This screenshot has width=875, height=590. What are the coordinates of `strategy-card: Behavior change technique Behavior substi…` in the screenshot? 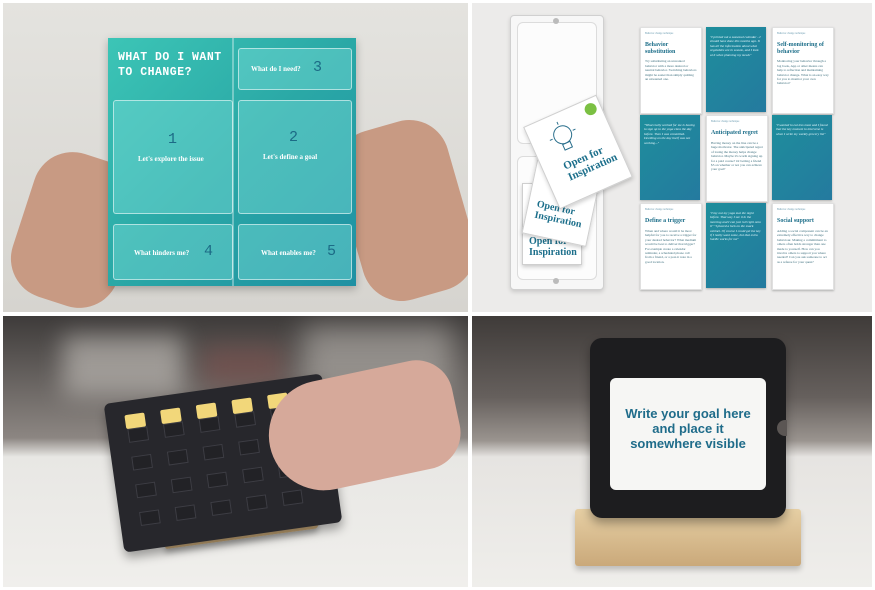 It's located at (671, 70).